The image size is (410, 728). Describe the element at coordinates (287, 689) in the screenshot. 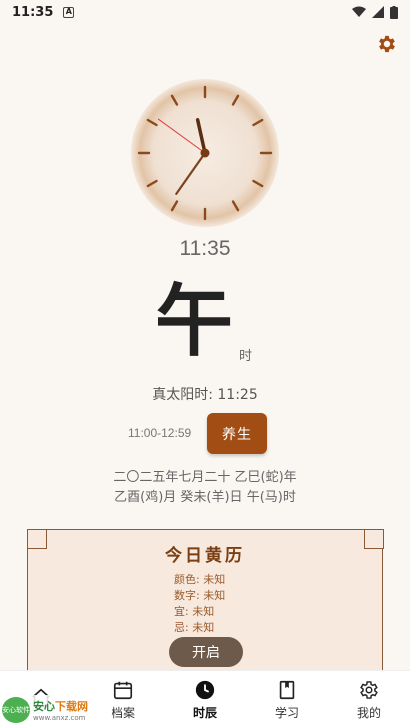

I see `book-icon` at that location.